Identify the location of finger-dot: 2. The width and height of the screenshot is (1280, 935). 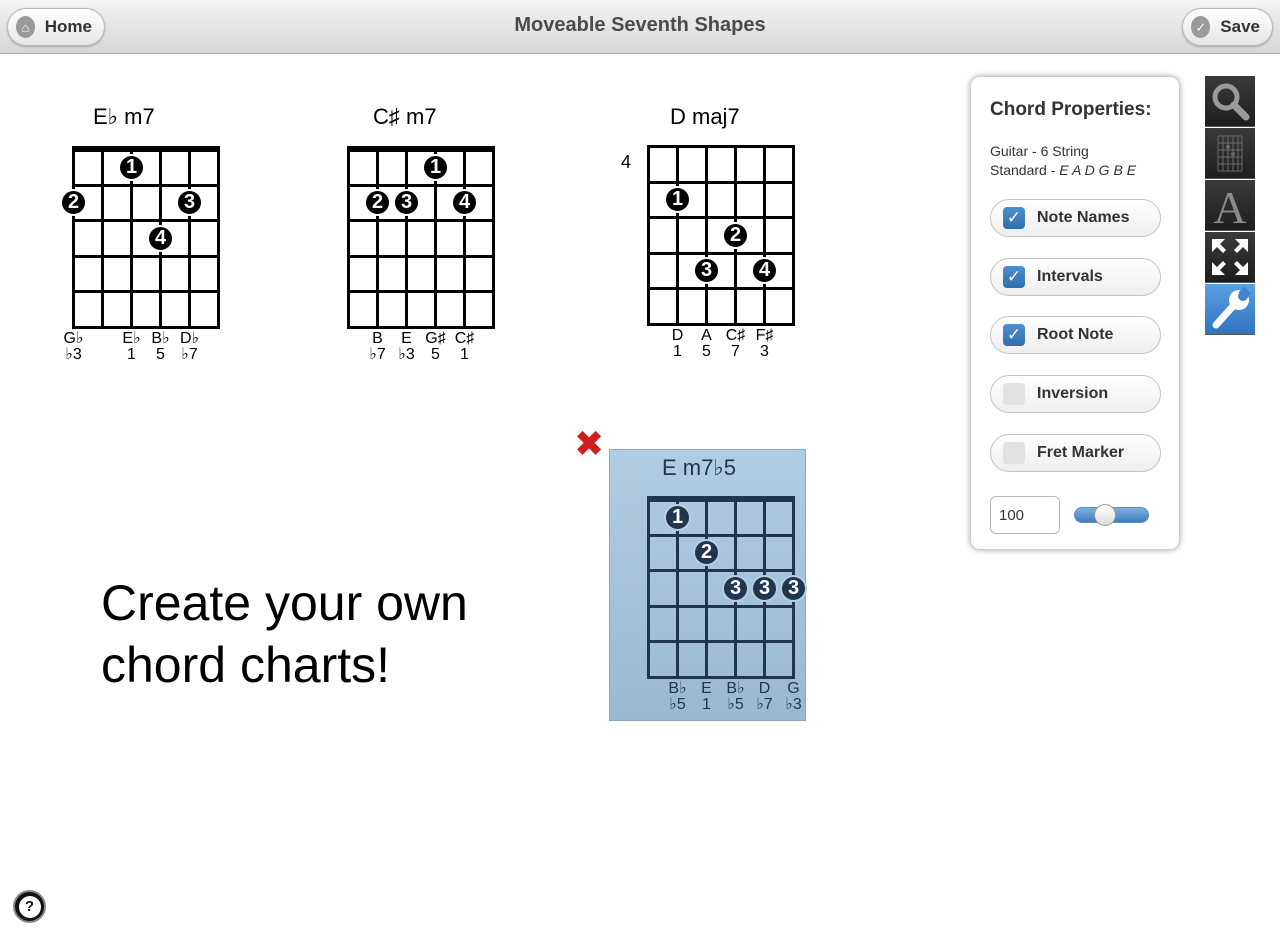
(735, 235).